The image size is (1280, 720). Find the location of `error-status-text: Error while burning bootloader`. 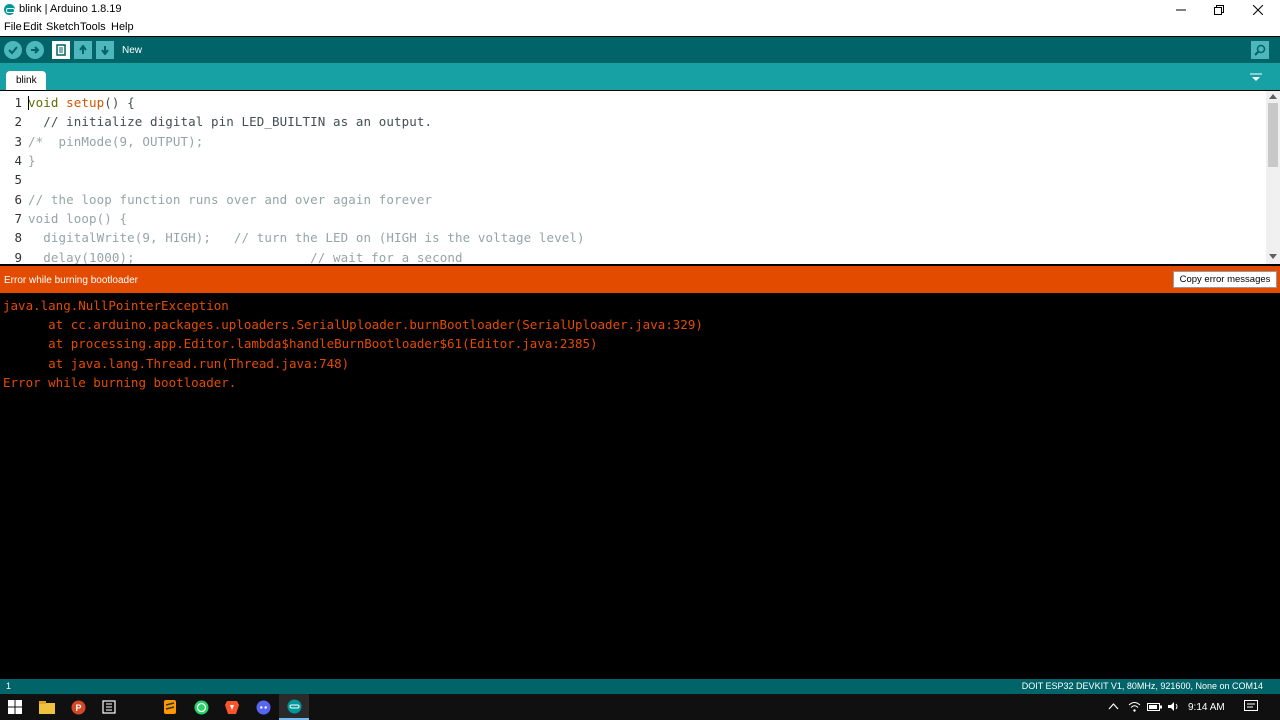

error-status-text: Error while burning bootloader is located at coordinates (71, 280).